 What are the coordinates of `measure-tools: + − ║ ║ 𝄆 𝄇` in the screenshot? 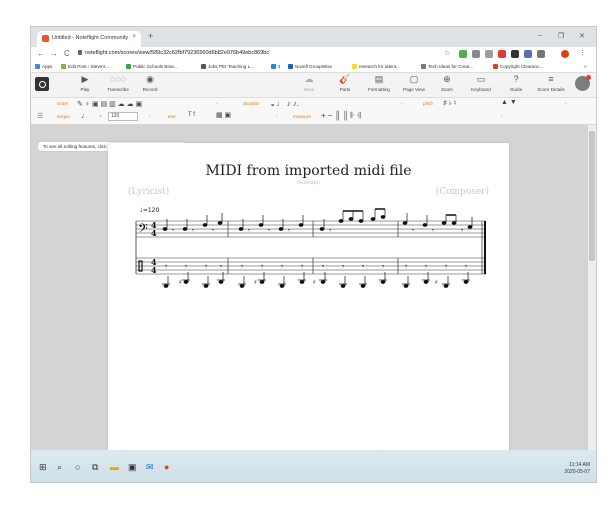 It's located at (341, 116).